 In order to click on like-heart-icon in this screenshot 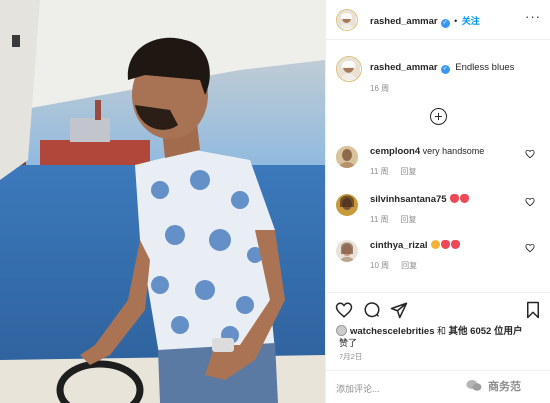, I will do `click(344, 310)`.